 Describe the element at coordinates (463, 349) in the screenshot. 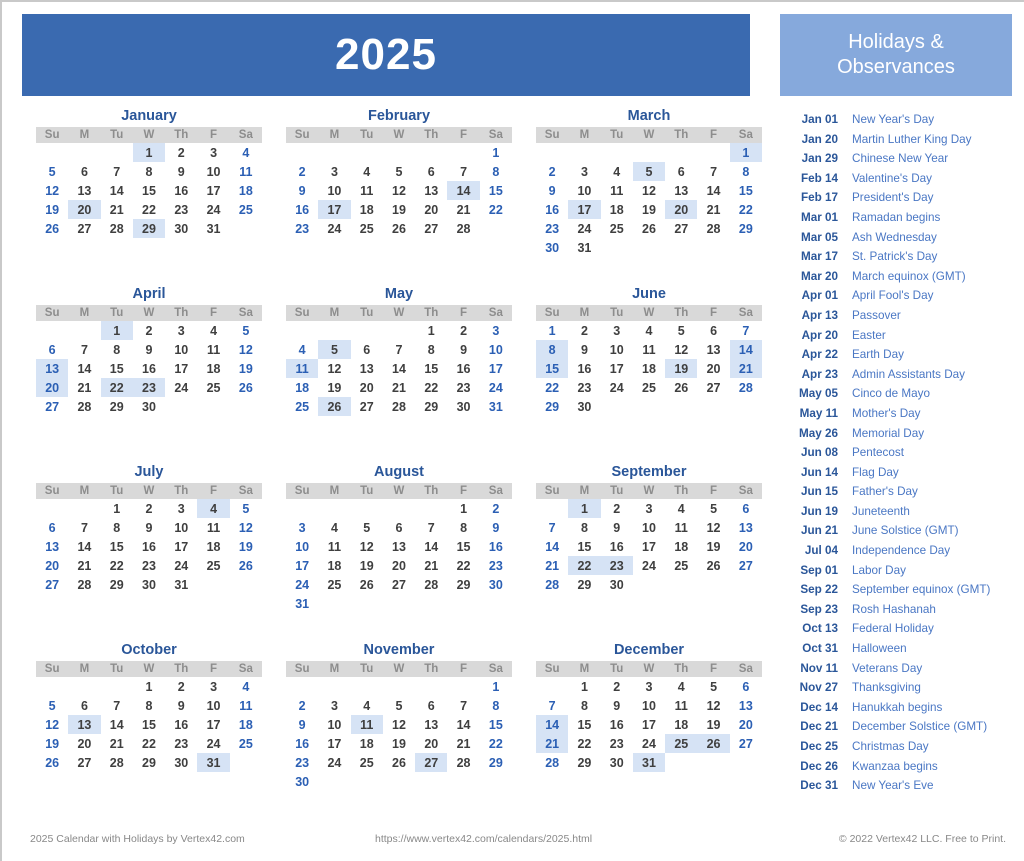

I see `day-cell: 9` at that location.